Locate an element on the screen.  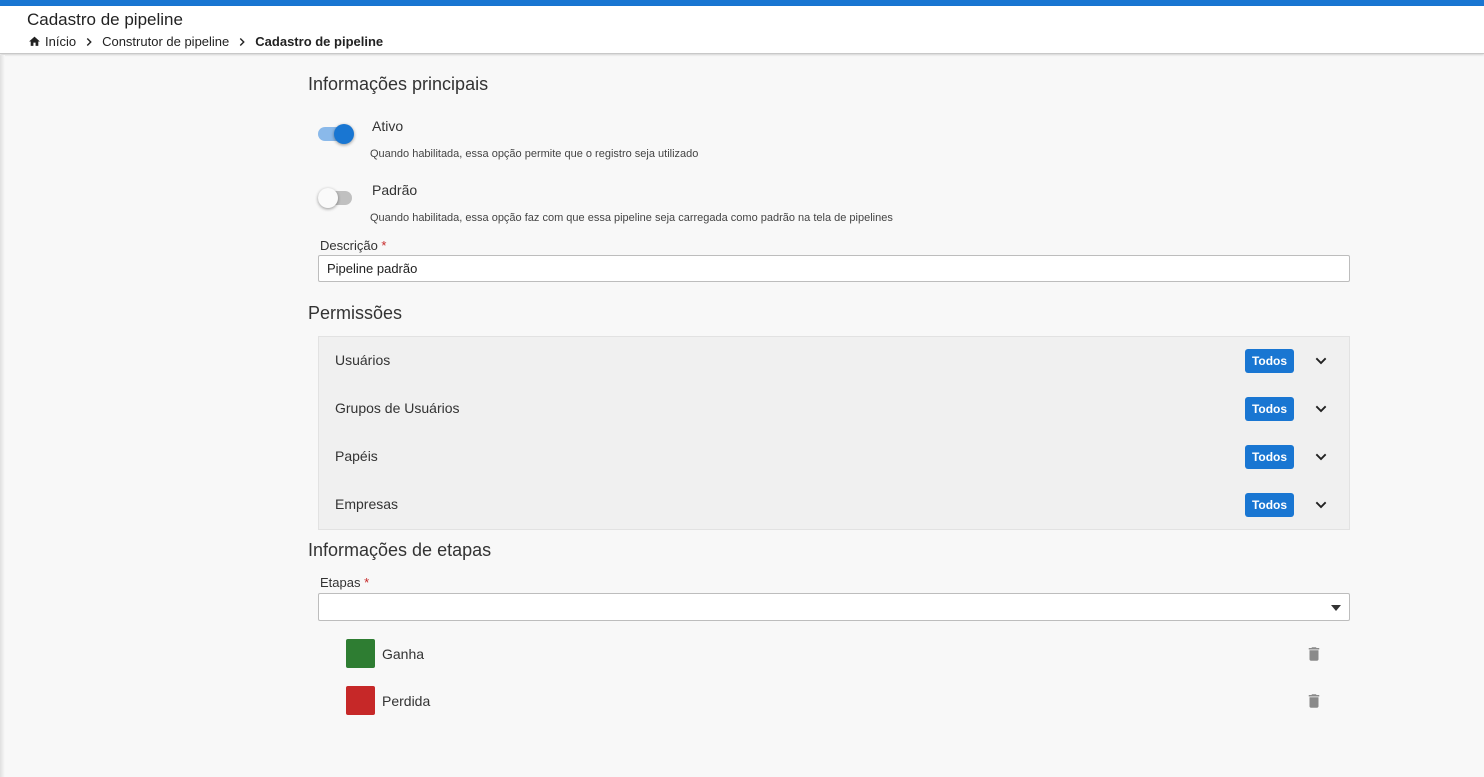
active-toggle-label: Ativo is located at coordinates (388, 126).